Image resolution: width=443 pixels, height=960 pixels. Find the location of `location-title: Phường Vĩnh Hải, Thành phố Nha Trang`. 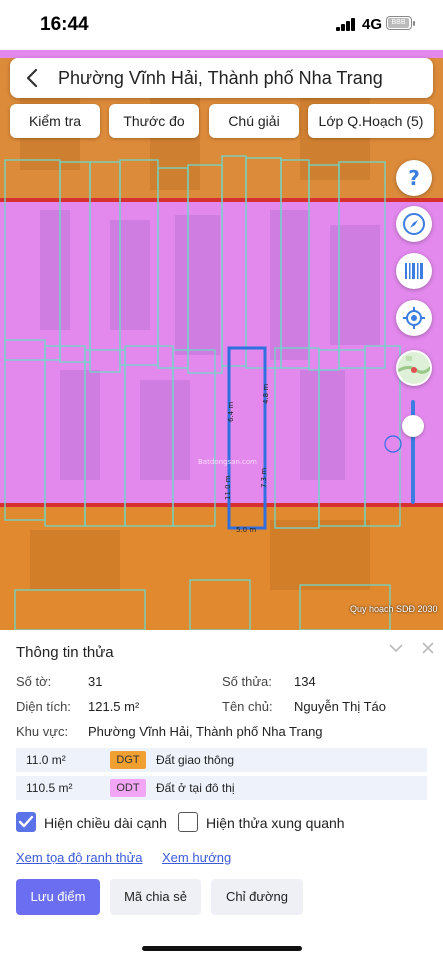

location-title: Phường Vĩnh Hải, Thành phố Nha Trang is located at coordinates (220, 78).